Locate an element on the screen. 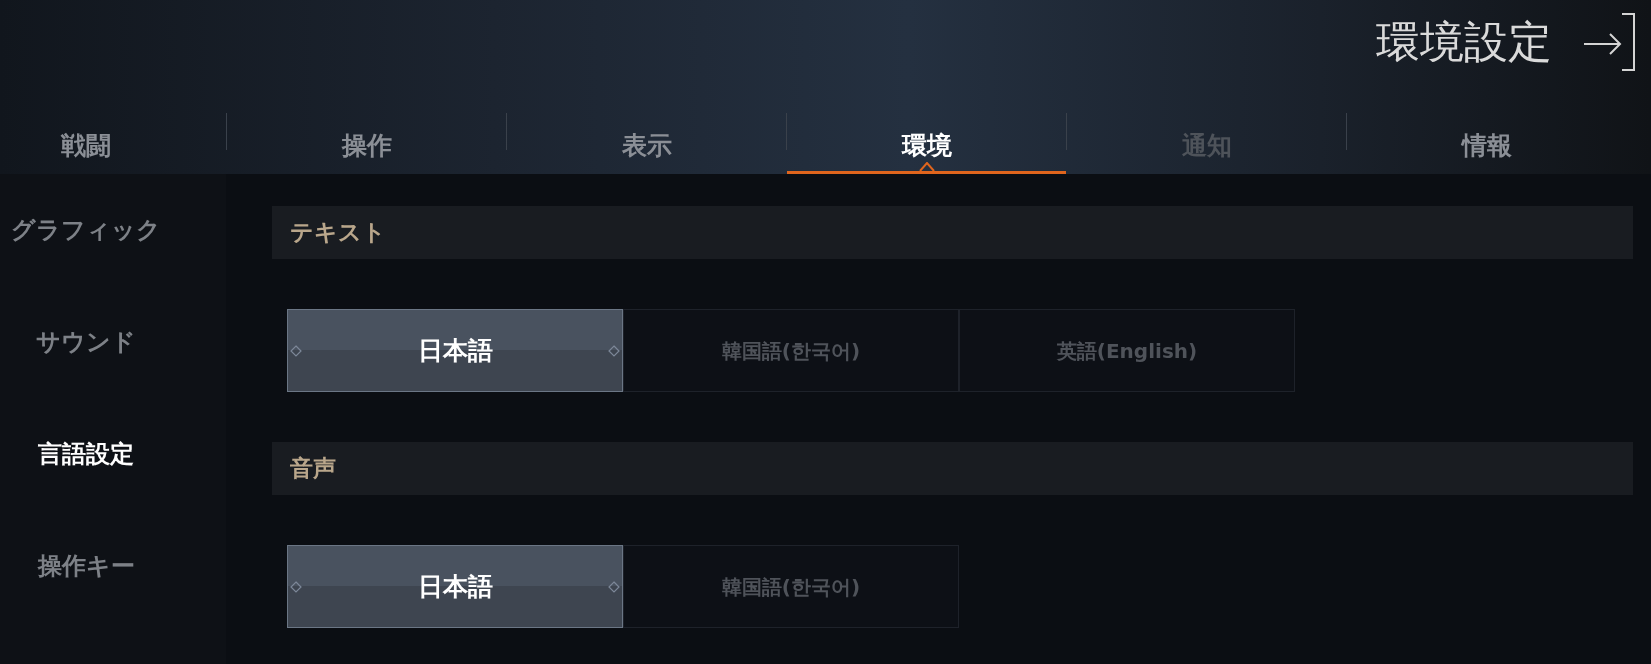 The width and height of the screenshot is (1651, 664). sidebar-item: 操作キー is located at coordinates (113, 566).